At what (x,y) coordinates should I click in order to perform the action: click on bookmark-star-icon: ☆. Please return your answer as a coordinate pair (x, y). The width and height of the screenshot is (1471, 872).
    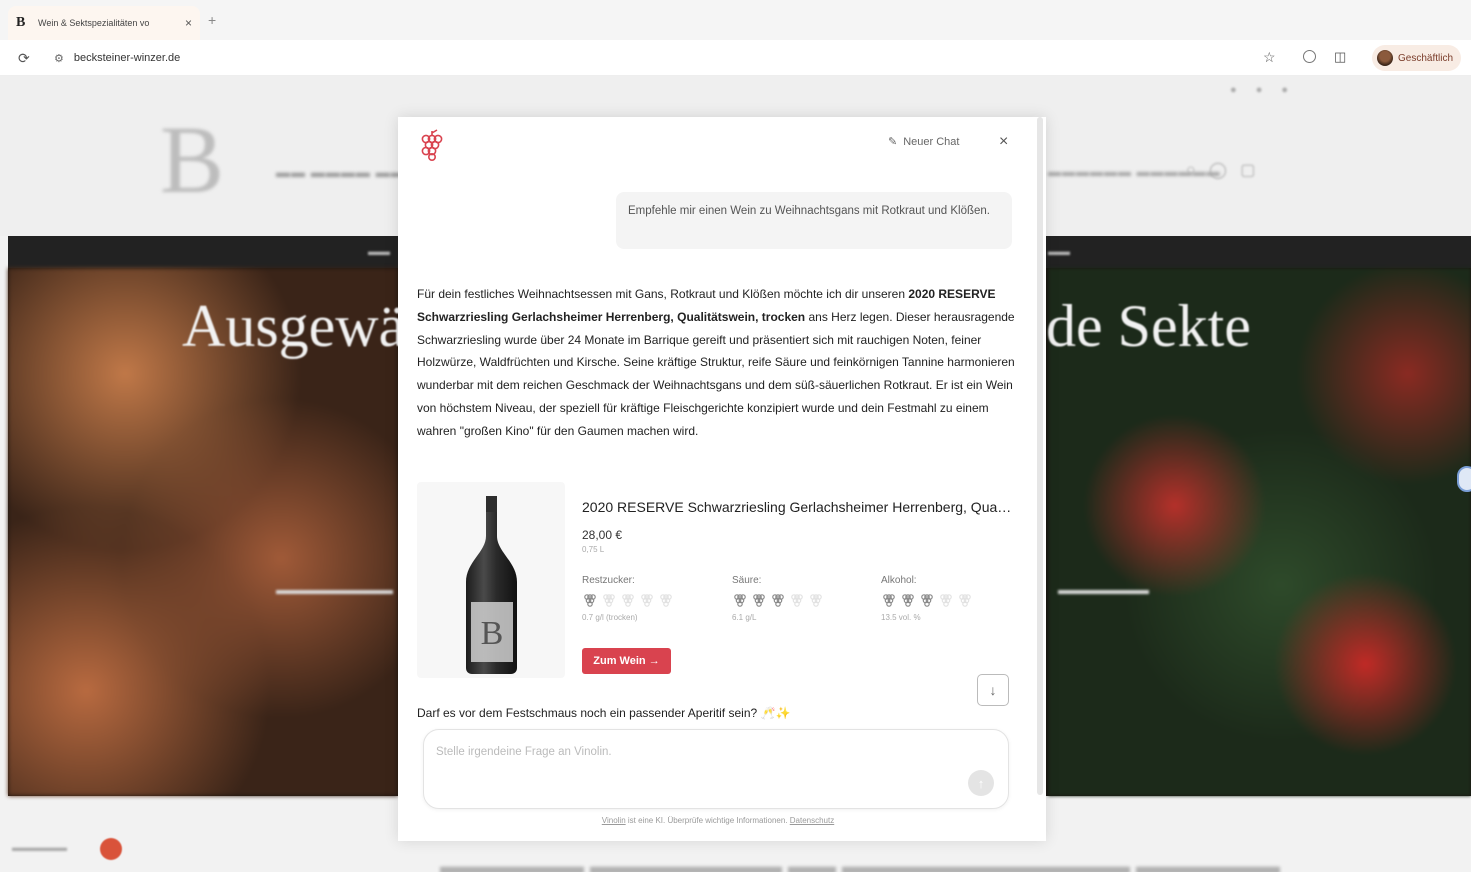
    Looking at the image, I should click on (1269, 57).